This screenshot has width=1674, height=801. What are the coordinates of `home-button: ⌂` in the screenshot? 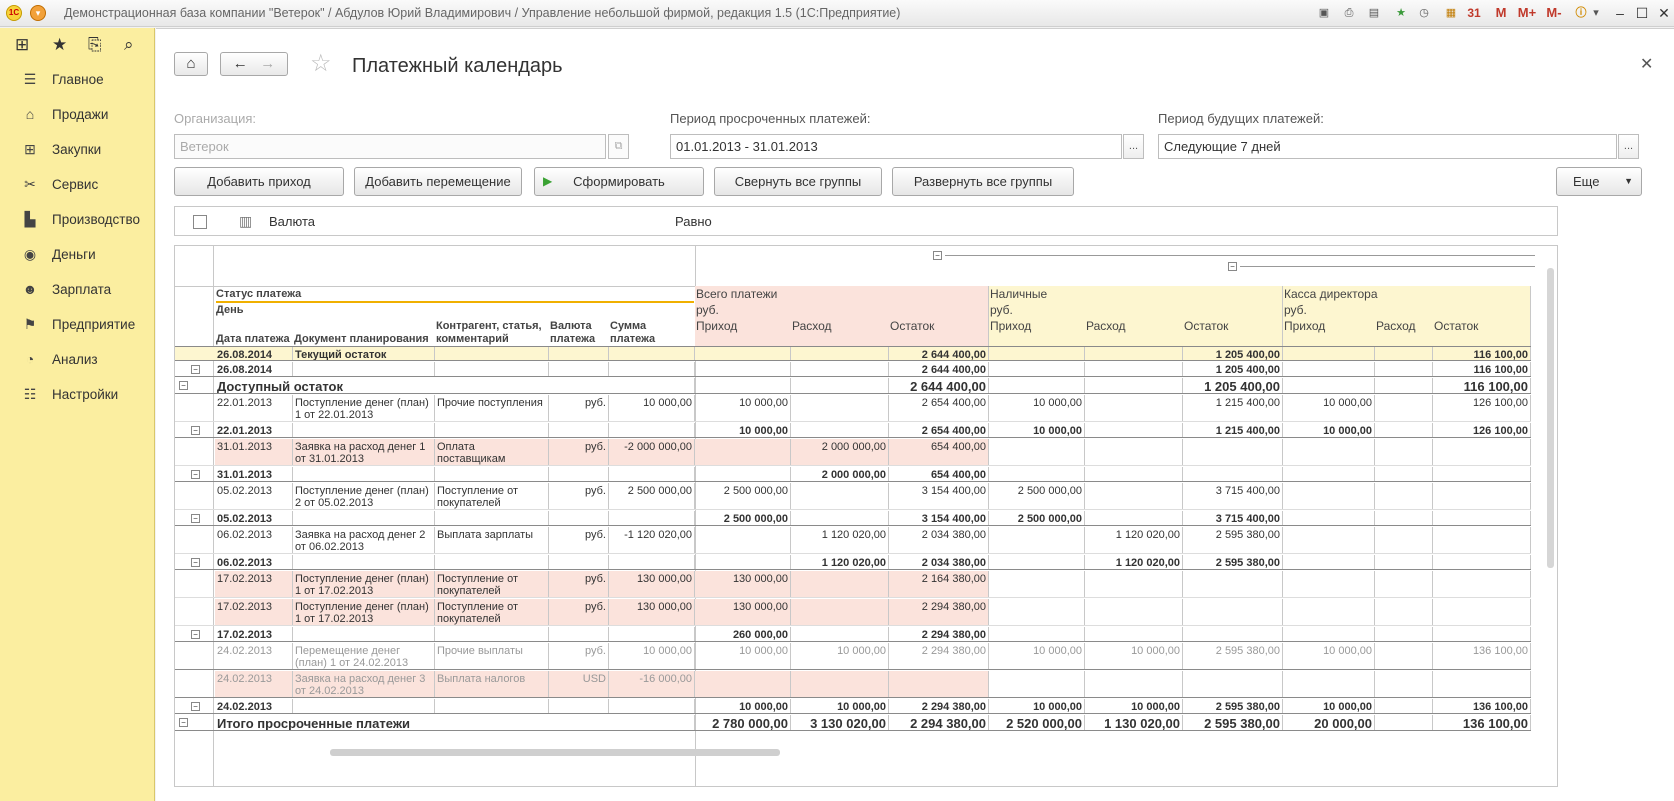 It's located at (191, 64).